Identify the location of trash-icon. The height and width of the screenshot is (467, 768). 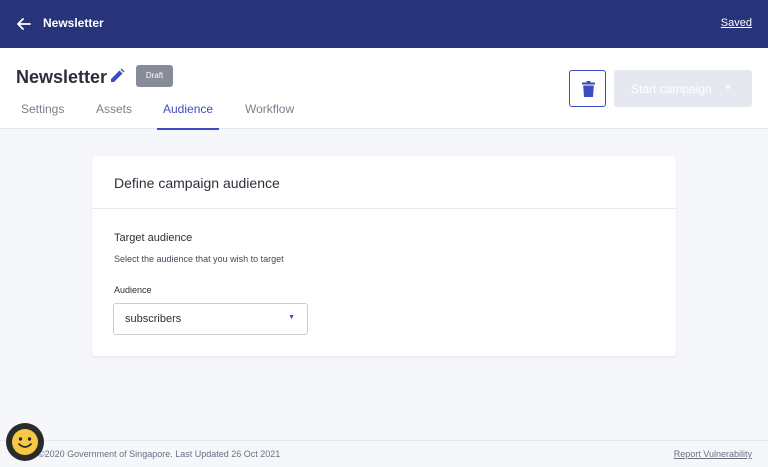
(588, 89).